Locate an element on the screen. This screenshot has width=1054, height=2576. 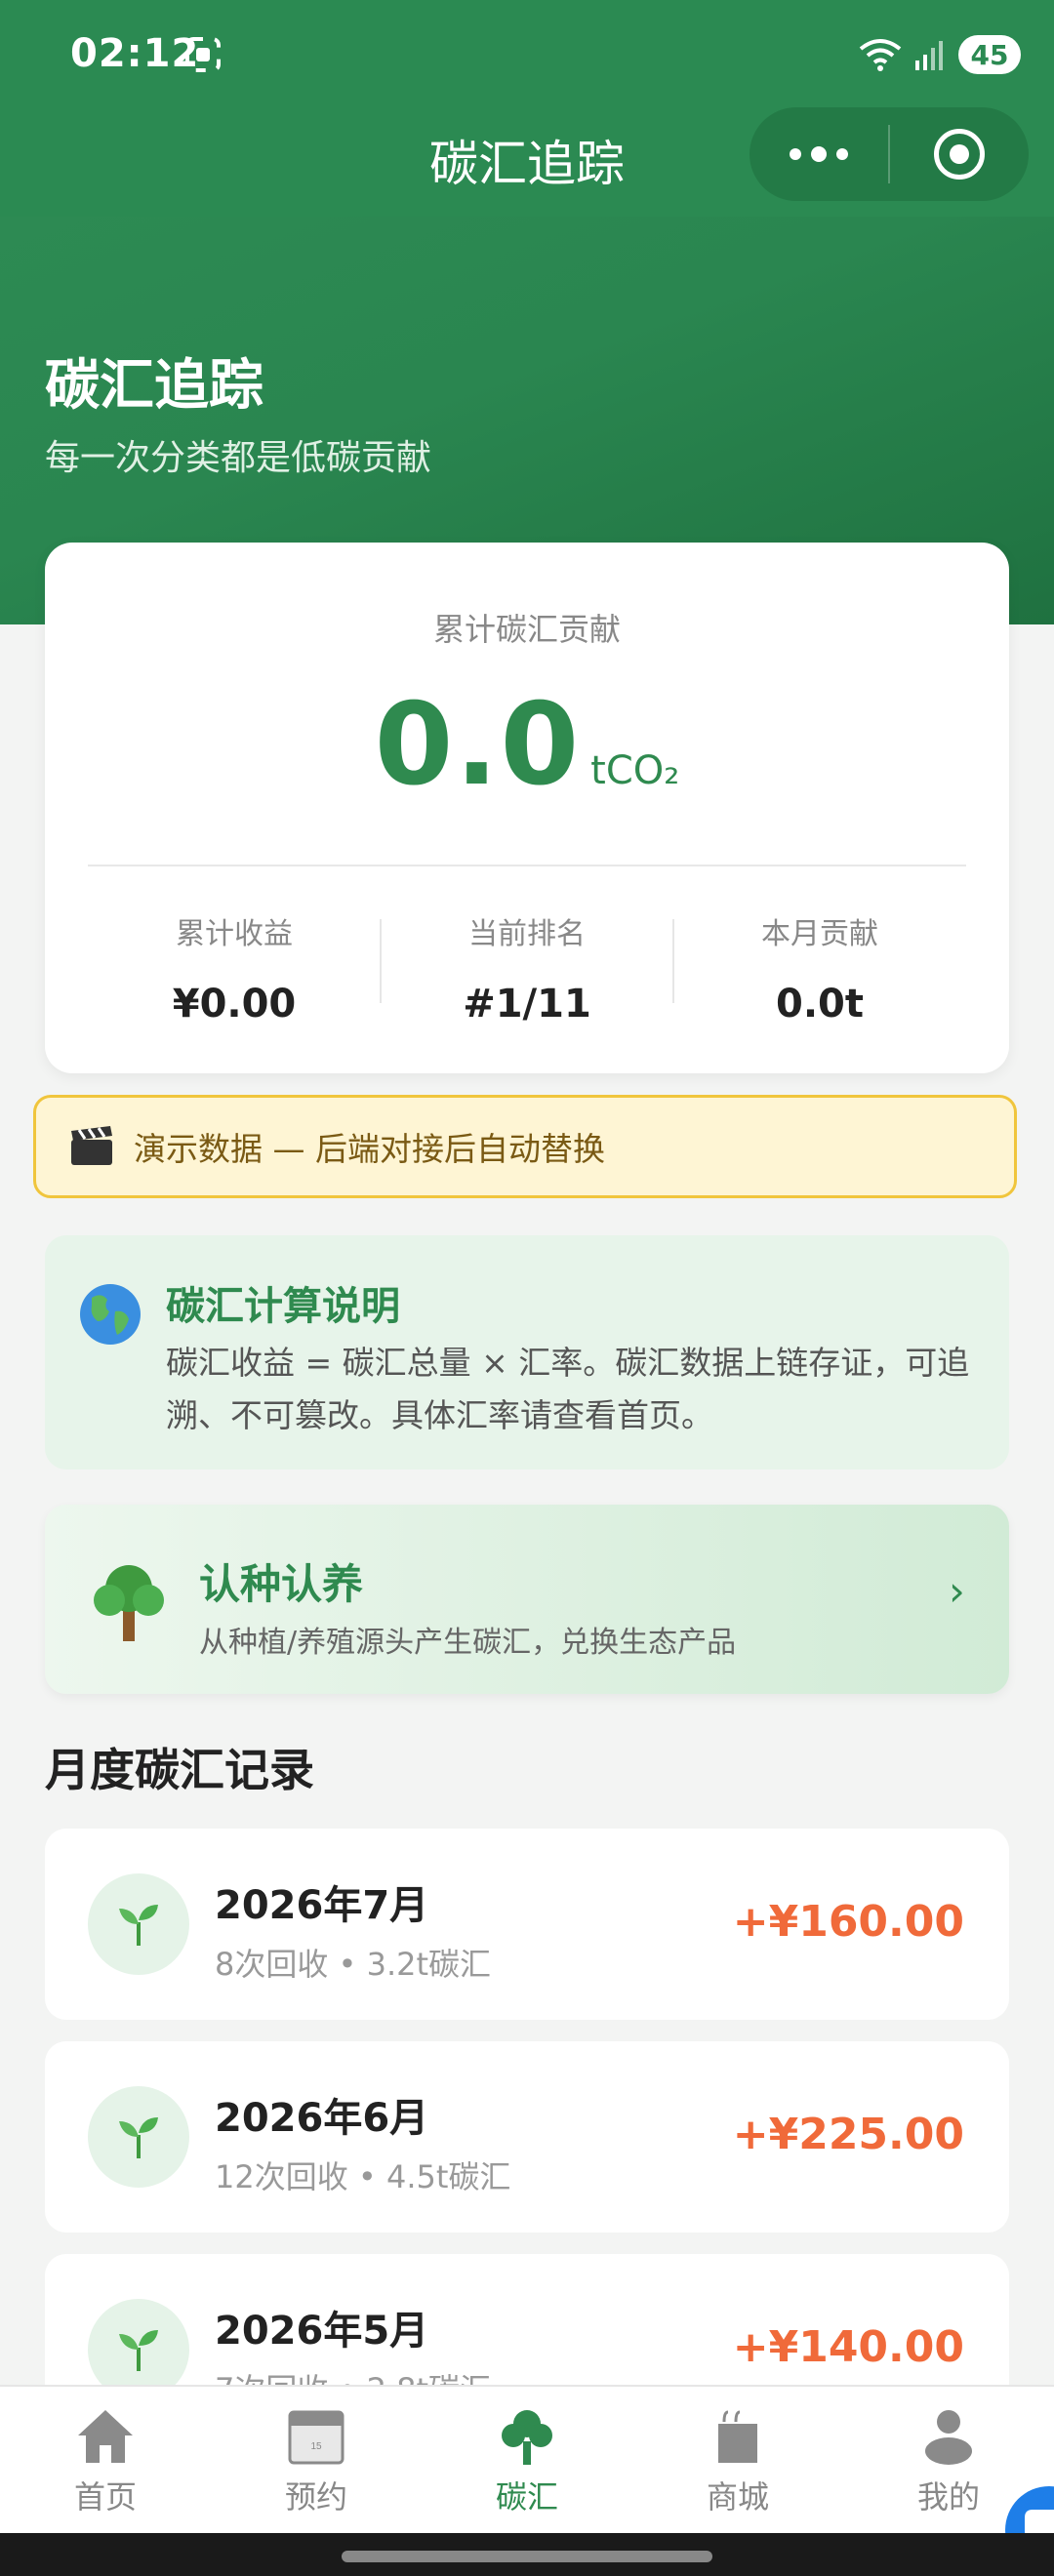
more-menu-button is located at coordinates (819, 154).